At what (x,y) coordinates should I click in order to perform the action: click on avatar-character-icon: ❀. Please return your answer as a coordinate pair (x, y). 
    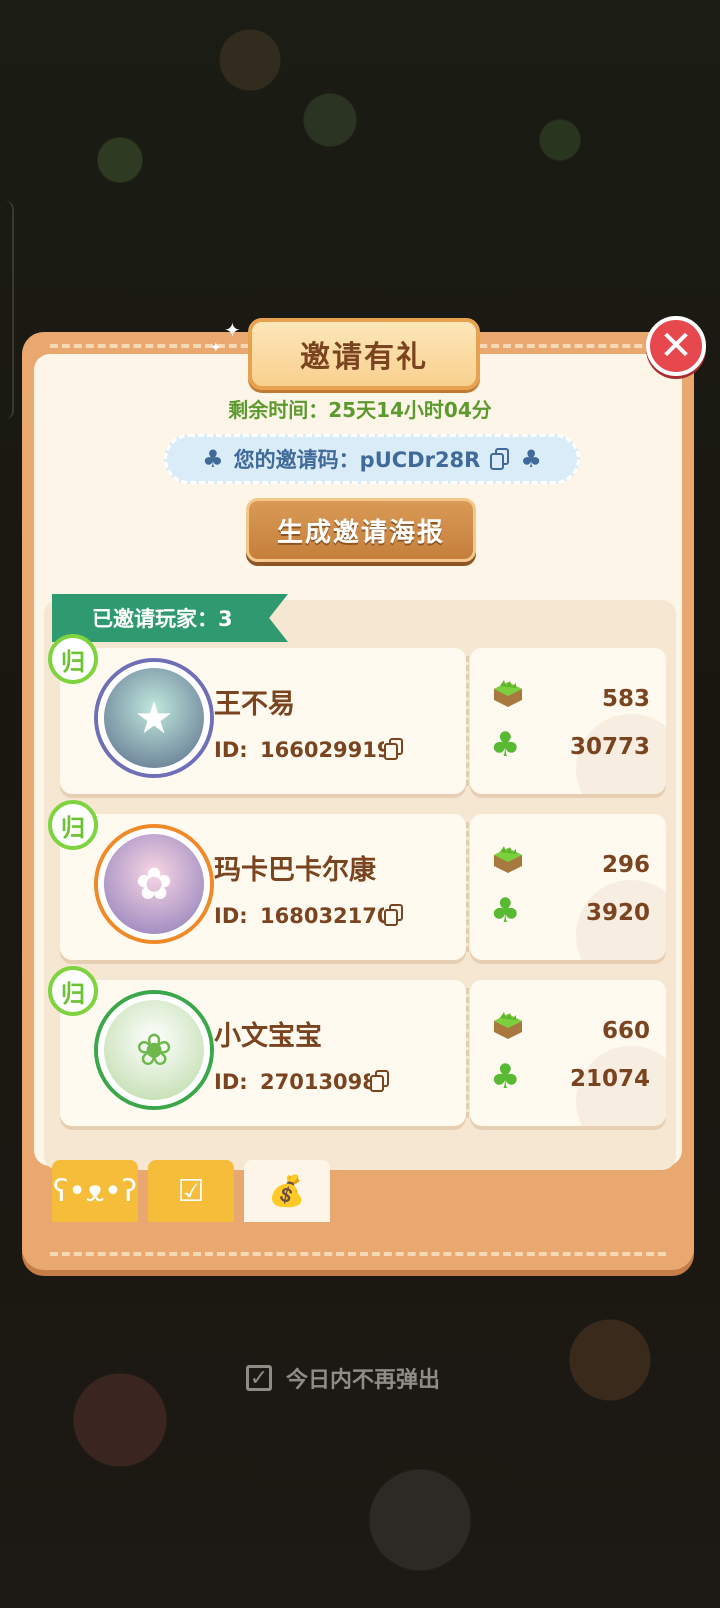
    Looking at the image, I should click on (154, 1050).